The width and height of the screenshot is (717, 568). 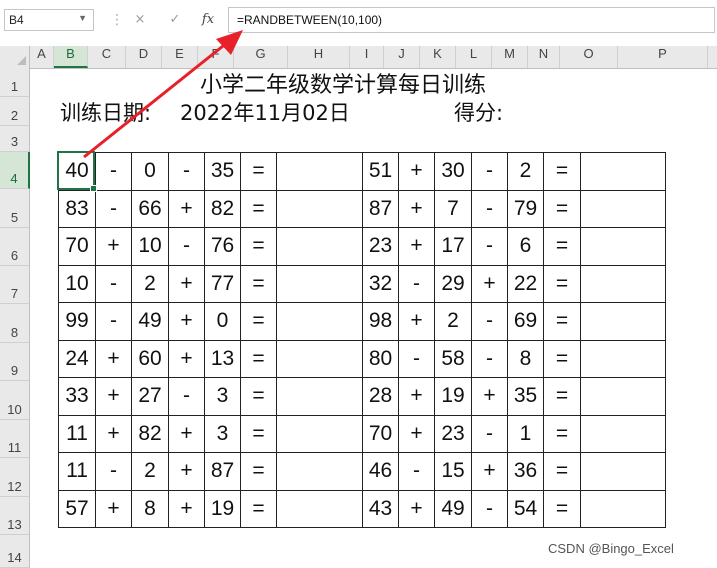 What do you see at coordinates (544, 57) in the screenshot?
I see `column-header-n: N` at bounding box center [544, 57].